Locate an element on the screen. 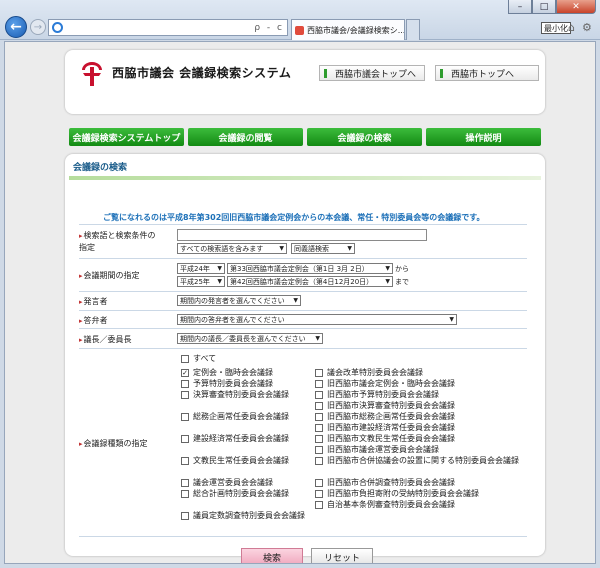  council-top-link: 西脇市議会トップへ is located at coordinates (372, 73).